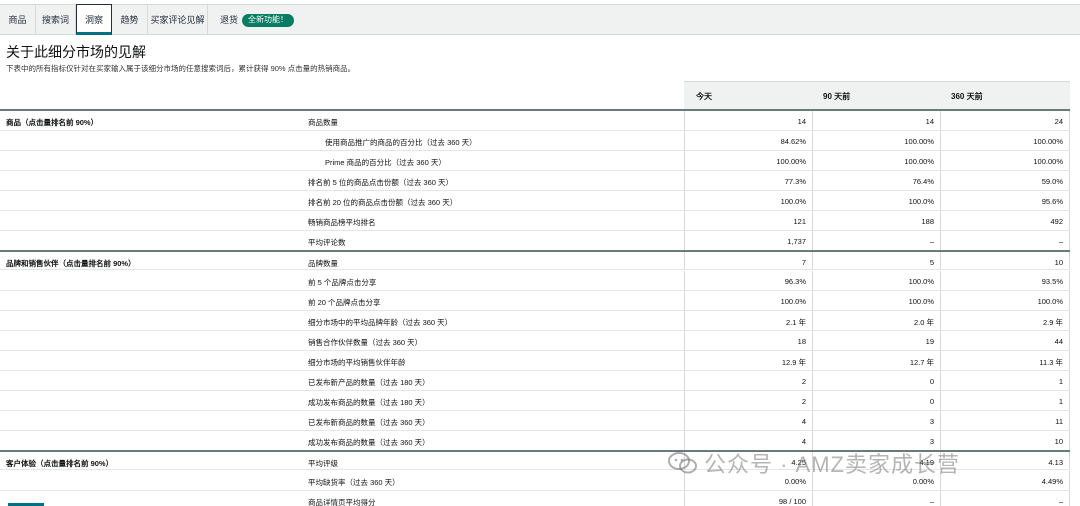 The height and width of the screenshot is (506, 1080). I want to click on tab-label: 搜索词, so click(55, 20).